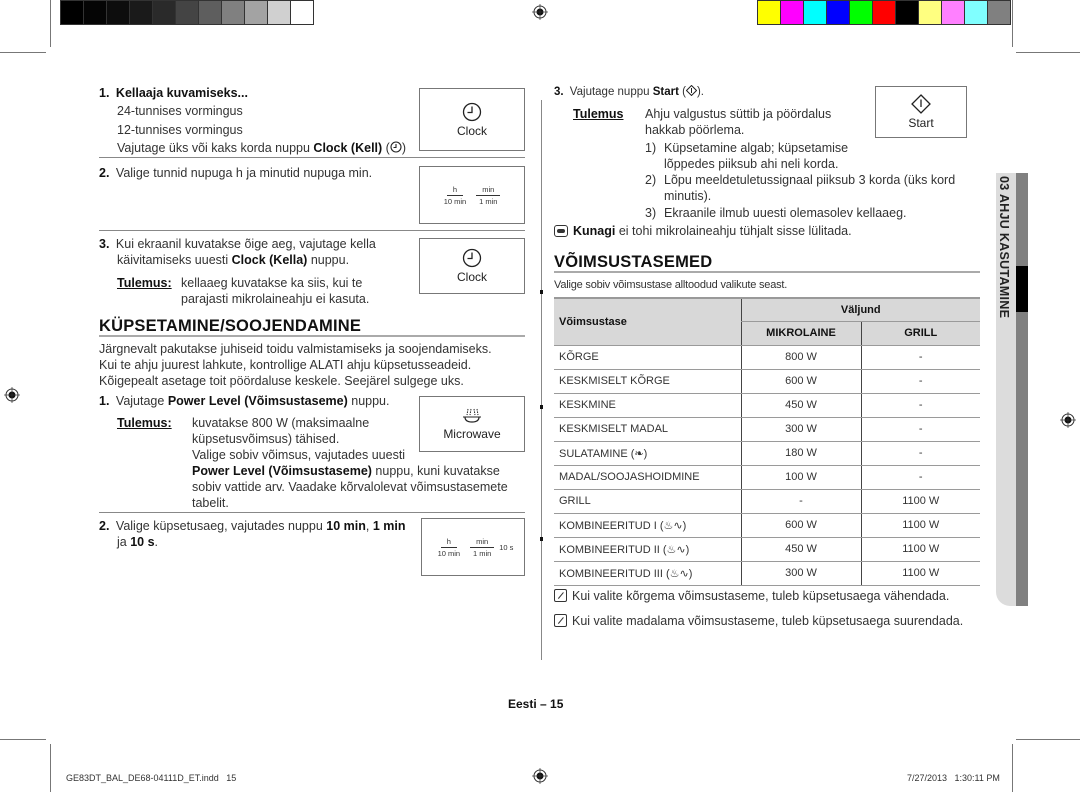  What do you see at coordinates (647, 501) in the screenshot?
I see `cell-level: GRILL` at bounding box center [647, 501].